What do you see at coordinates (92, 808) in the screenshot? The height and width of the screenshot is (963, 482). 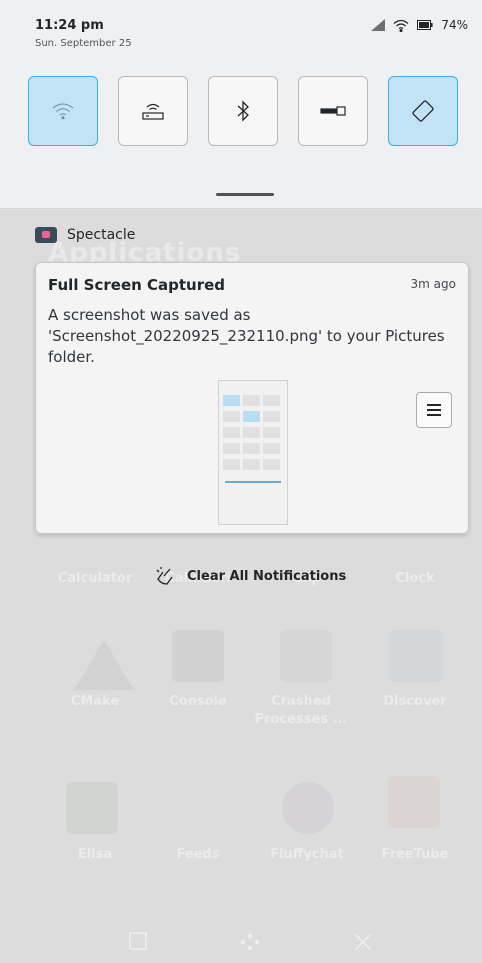 I see `elisa-icon` at bounding box center [92, 808].